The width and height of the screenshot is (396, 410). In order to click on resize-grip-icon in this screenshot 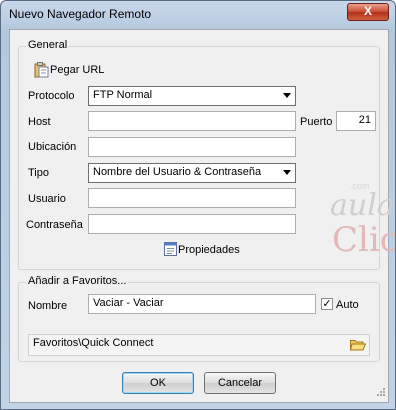, I will do `click(381, 393)`.